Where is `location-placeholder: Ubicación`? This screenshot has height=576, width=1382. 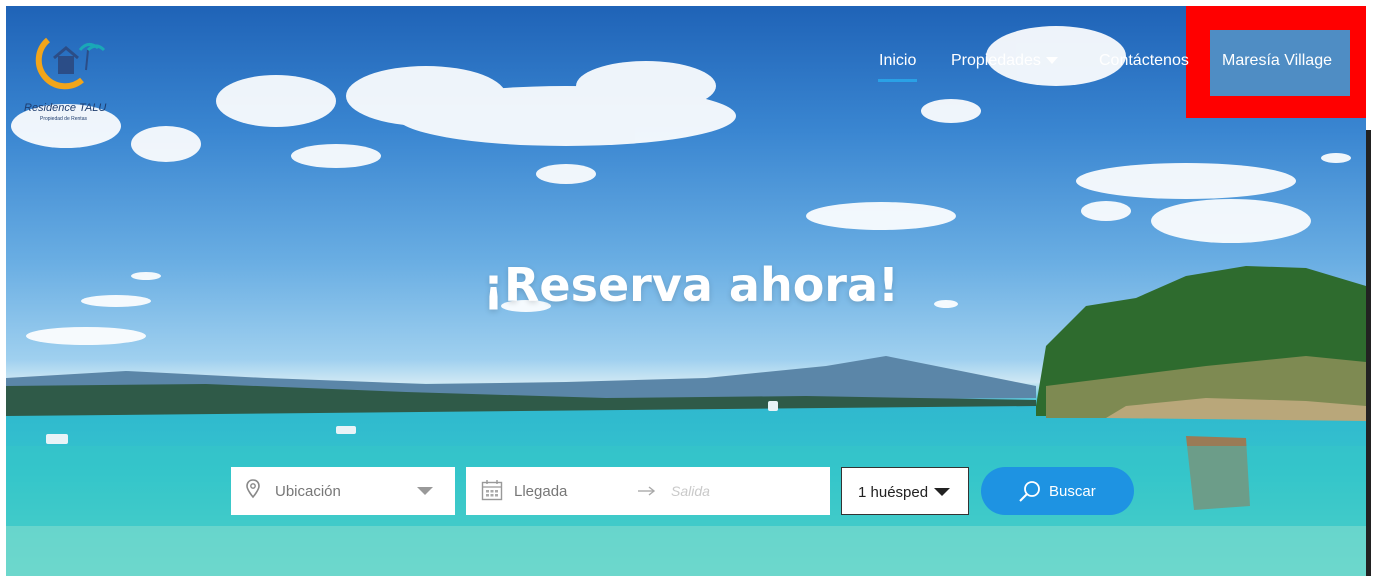 location-placeholder: Ubicación is located at coordinates (308, 491).